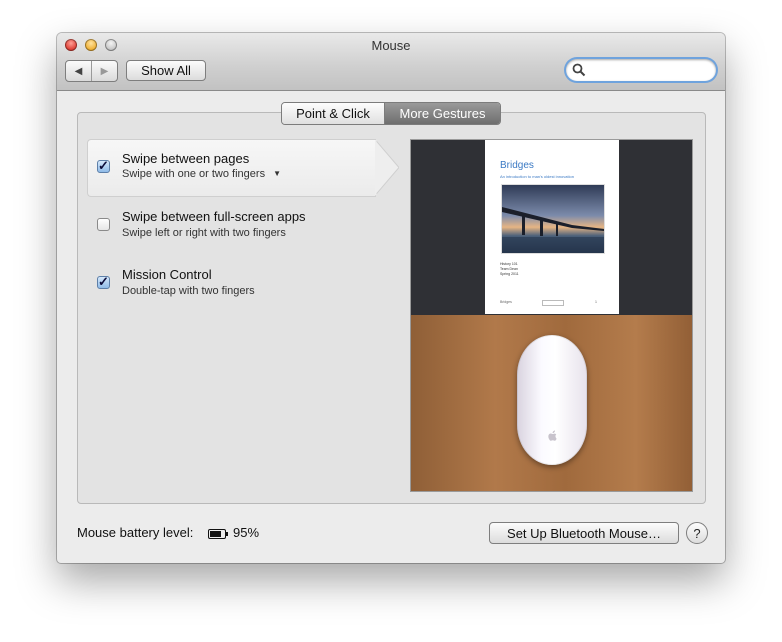  Describe the element at coordinates (387, 168) in the screenshot. I see `selection-arrow-icon` at that location.